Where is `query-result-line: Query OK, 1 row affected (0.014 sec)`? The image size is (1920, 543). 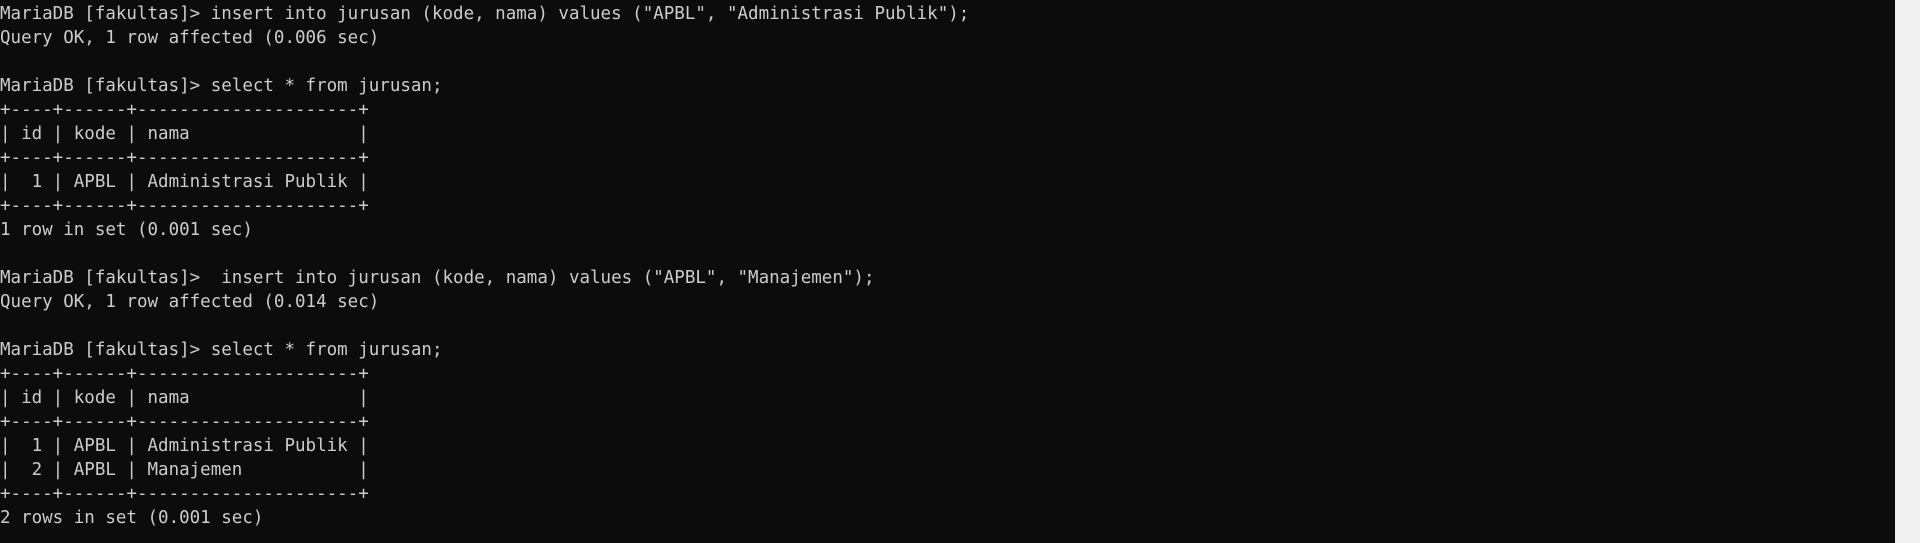
query-result-line: Query OK, 1 row affected (0.014 sec) is located at coordinates (190, 302).